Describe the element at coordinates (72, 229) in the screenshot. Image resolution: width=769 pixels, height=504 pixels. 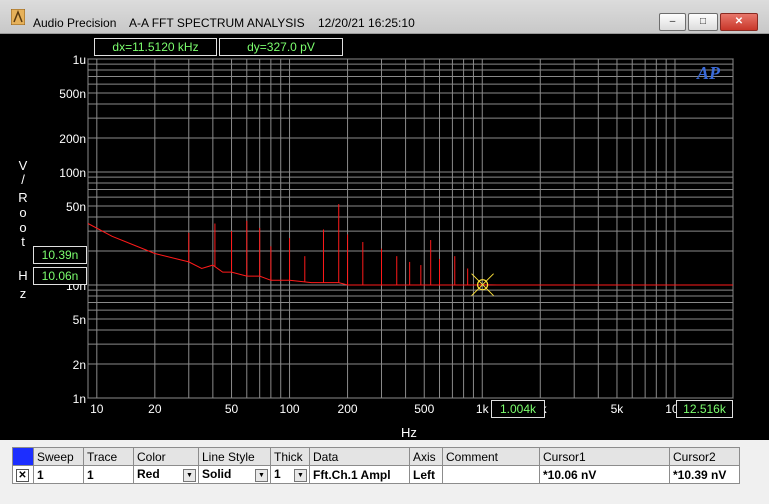
I see `y-axis-ticks: 1u500n200n100n50n20n10n5n2n1n` at that location.